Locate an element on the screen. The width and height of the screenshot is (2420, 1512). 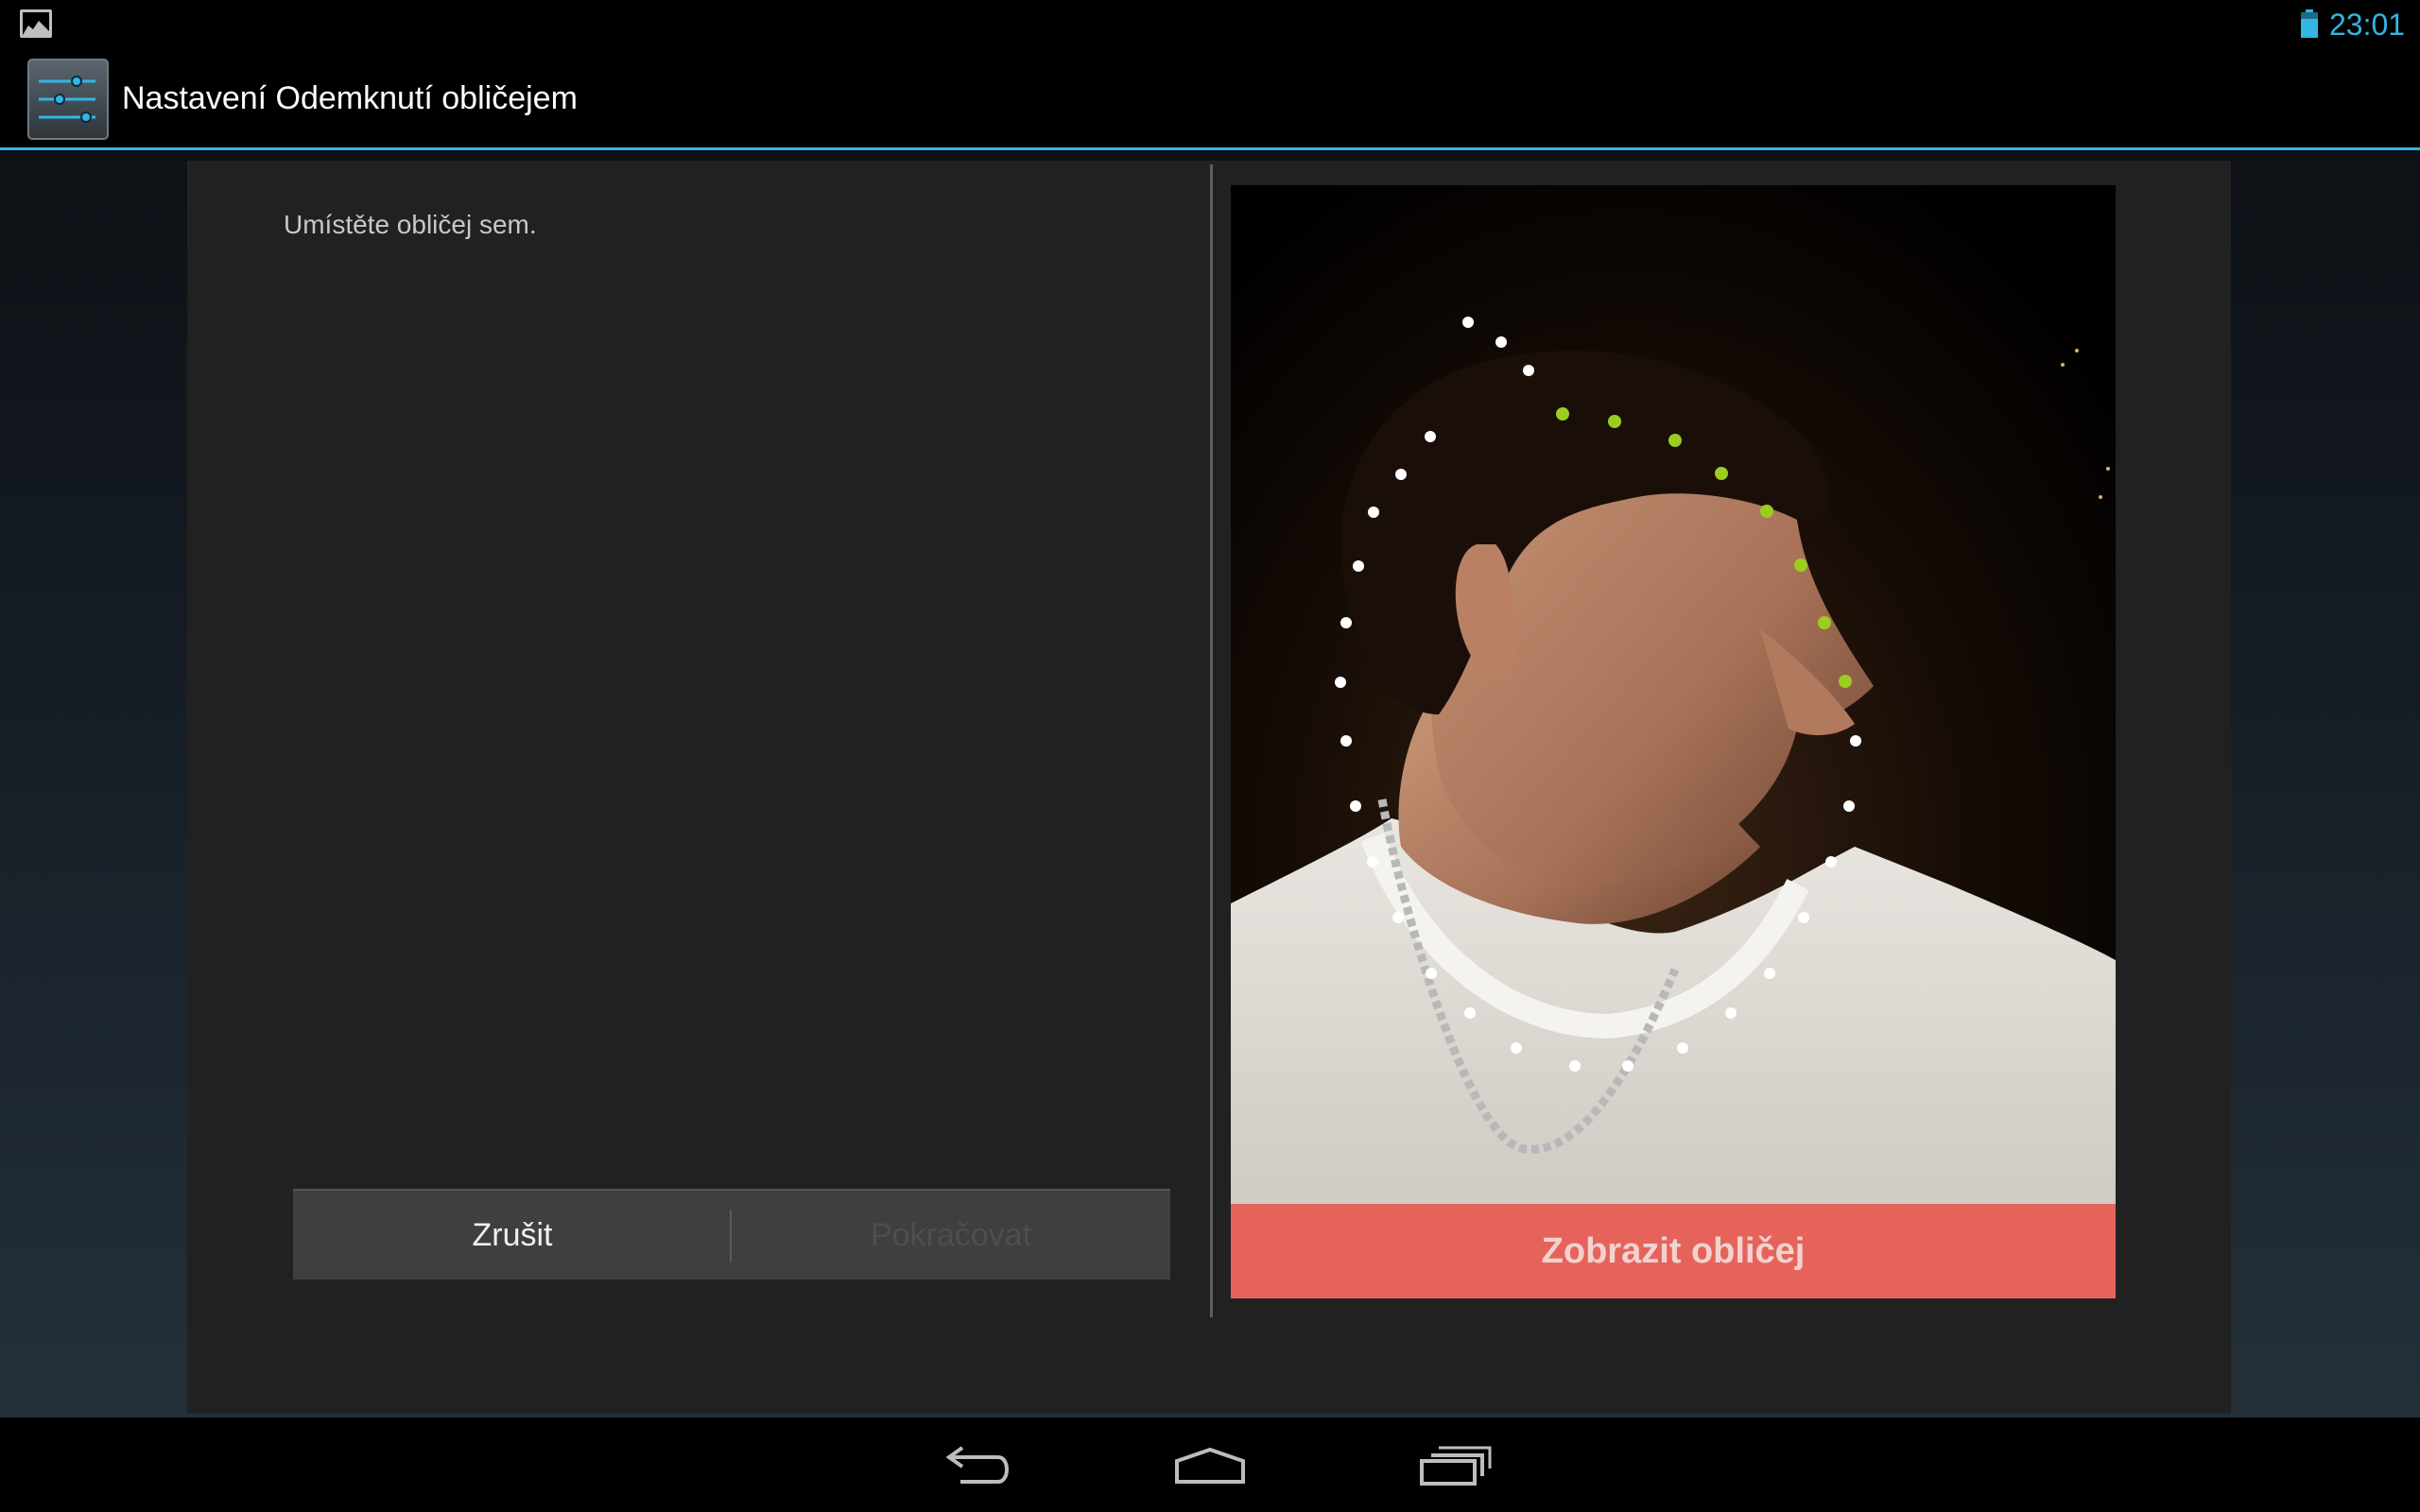
page-title: Nastavení Odemknutí obličejem is located at coordinates (350, 98).